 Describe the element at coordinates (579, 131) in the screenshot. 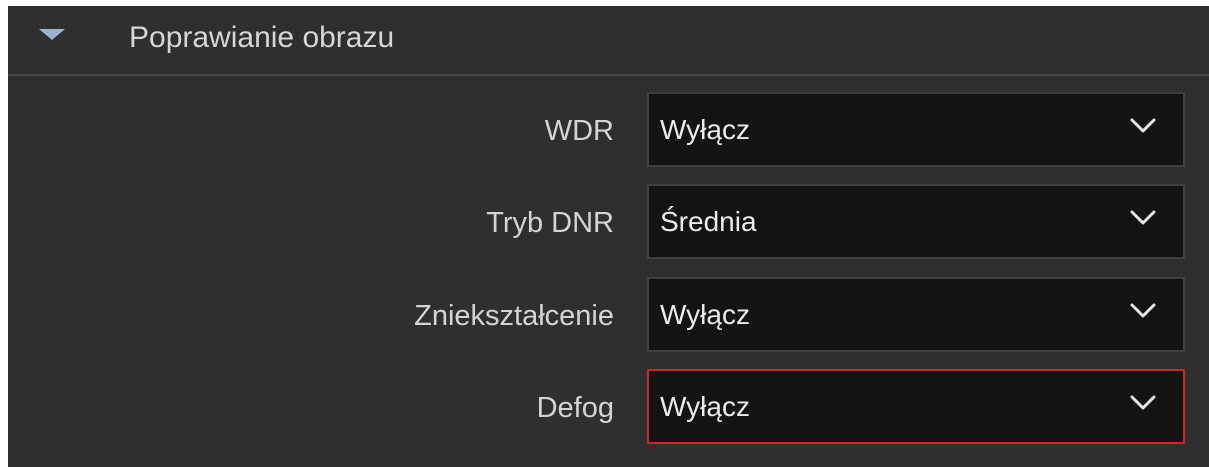

I see `wdr-label: WDR` at that location.